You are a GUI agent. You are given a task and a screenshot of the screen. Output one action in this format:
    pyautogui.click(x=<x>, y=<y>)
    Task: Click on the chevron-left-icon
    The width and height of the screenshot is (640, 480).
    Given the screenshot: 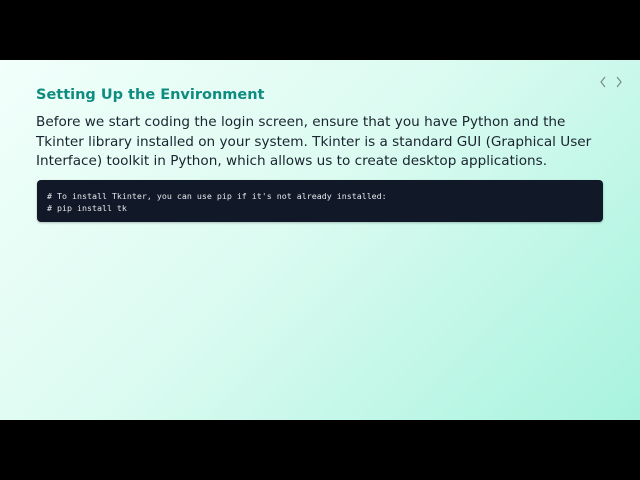 What is the action you would take?
    pyautogui.click(x=603, y=82)
    